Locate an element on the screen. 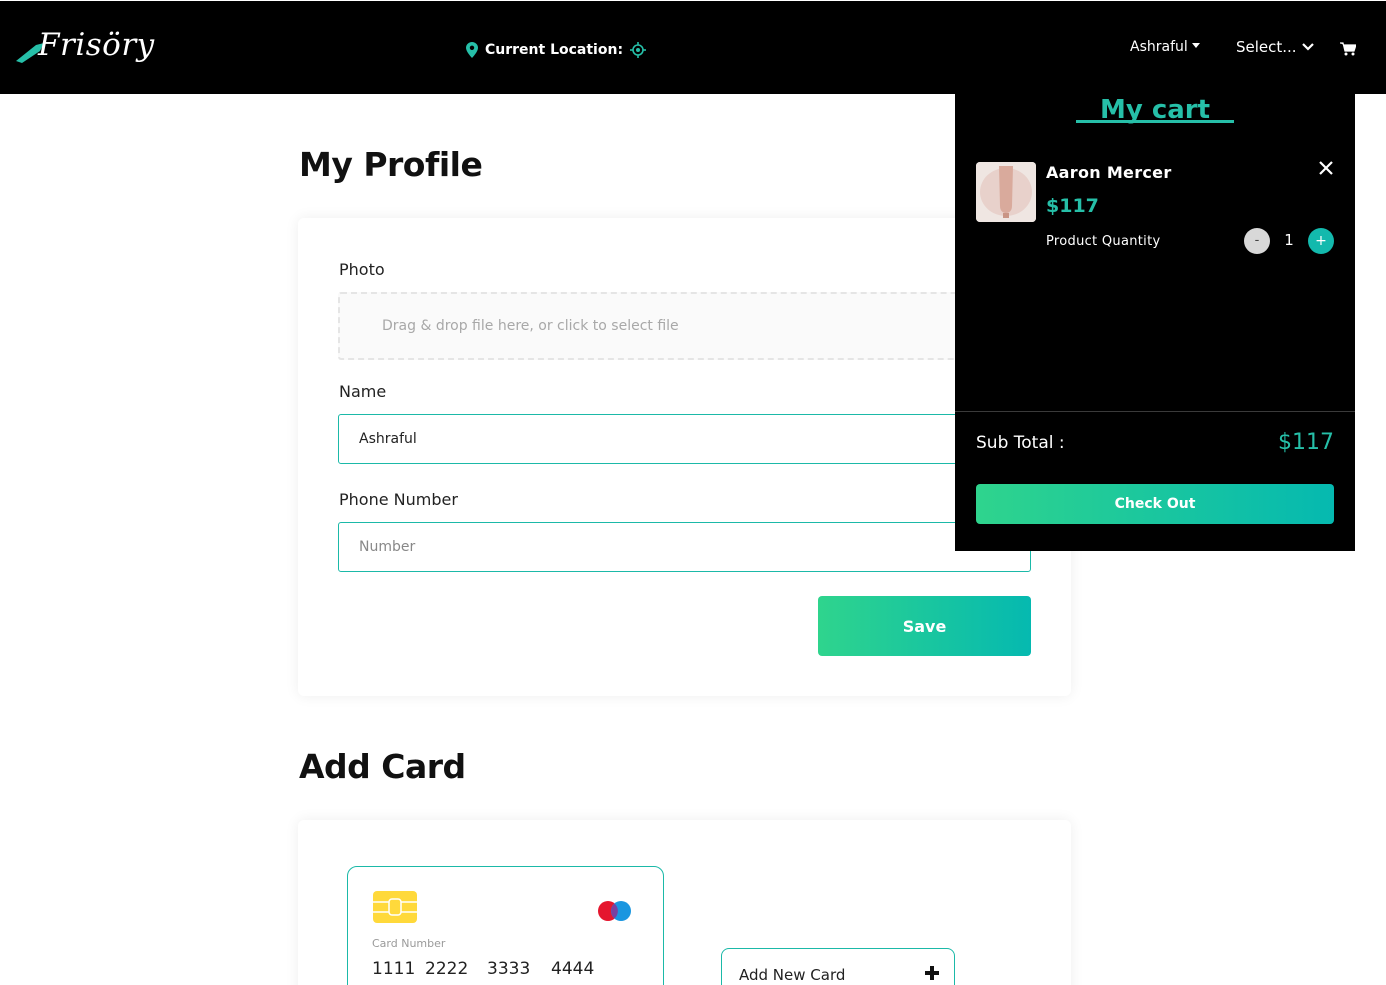 This screenshot has height=985, width=1386. subtotal-value: $117 is located at coordinates (1306, 442).